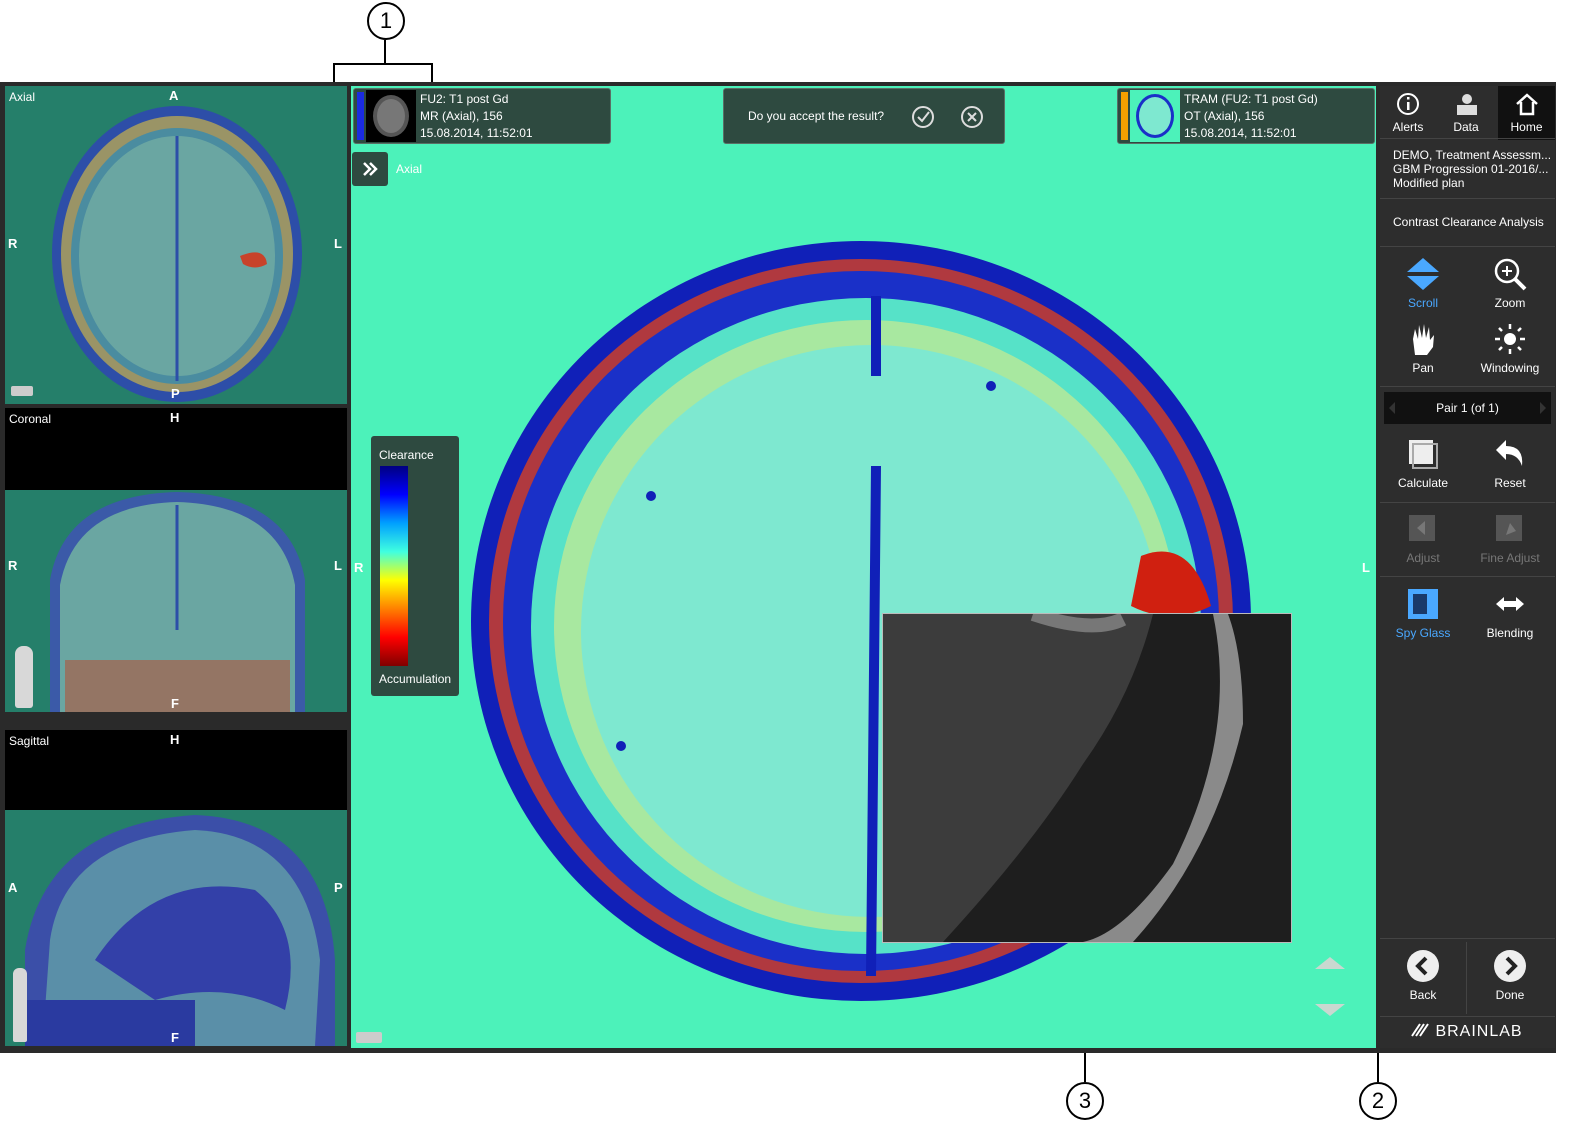 This screenshot has height=1136, width=1588. What do you see at coordinates (1468, 222) in the screenshot?
I see `analysis-title: Contrast Clearance Analysis` at bounding box center [1468, 222].